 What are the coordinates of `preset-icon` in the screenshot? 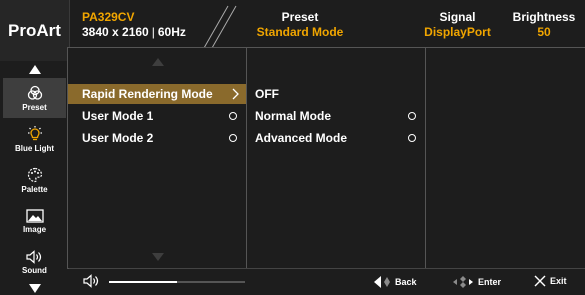 It's located at (34, 92).